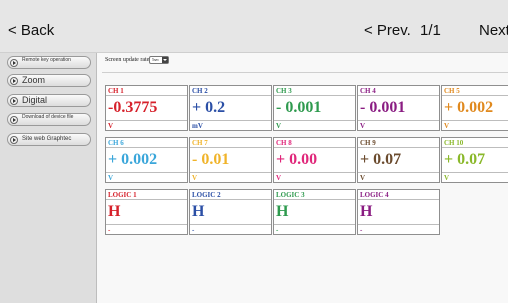  I want to click on channel-name: CH 6, so click(146, 143).